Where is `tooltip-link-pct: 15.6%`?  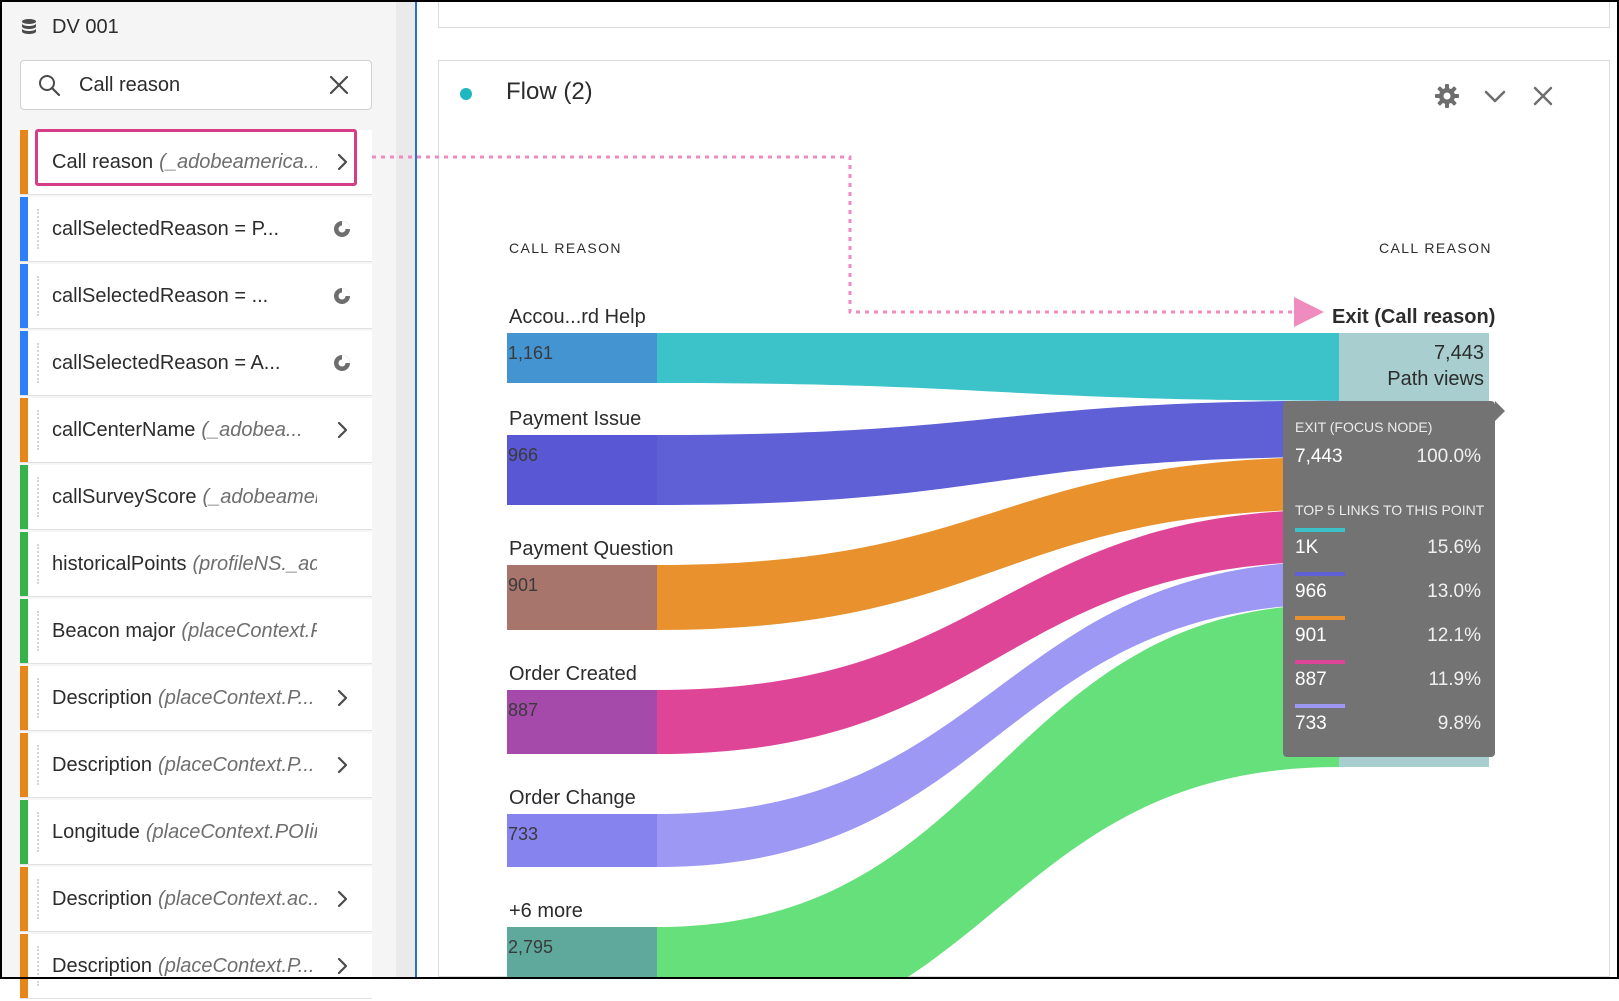 tooltip-link-pct: 15.6% is located at coordinates (1454, 547).